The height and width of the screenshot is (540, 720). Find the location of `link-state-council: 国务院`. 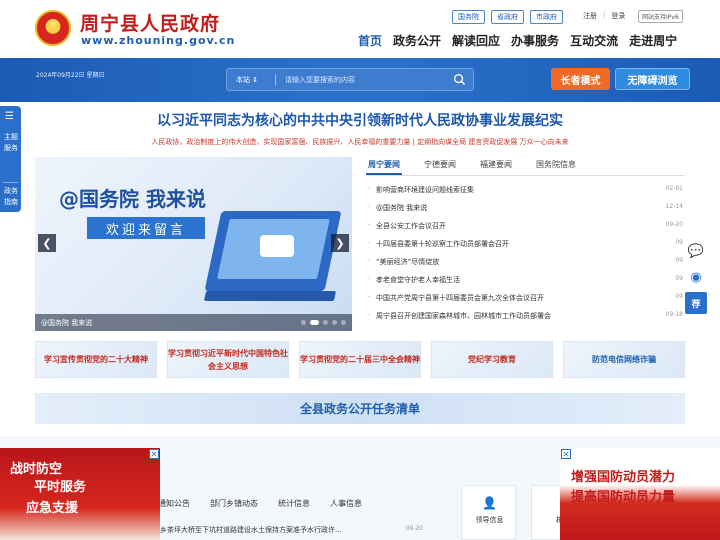

link-state-council: 国务院 is located at coordinates (468, 17).